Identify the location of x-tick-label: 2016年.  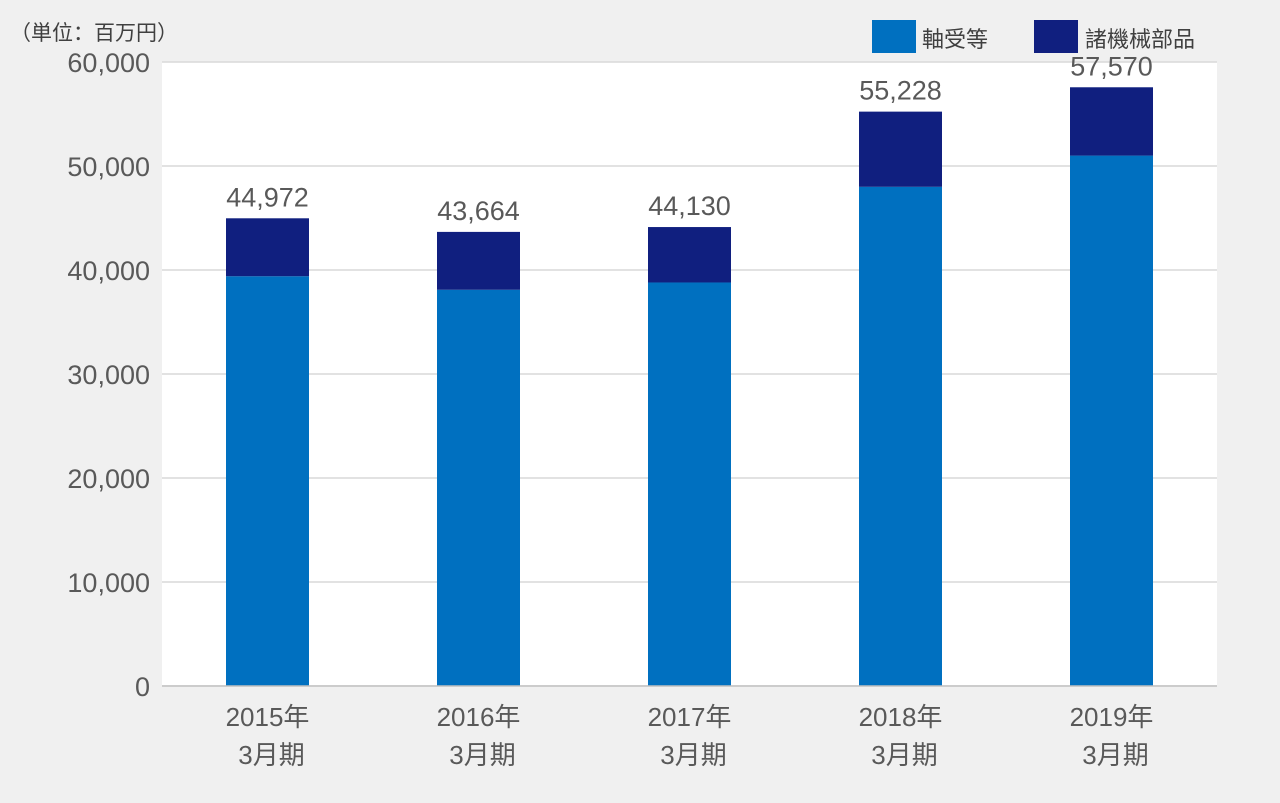
(479, 717).